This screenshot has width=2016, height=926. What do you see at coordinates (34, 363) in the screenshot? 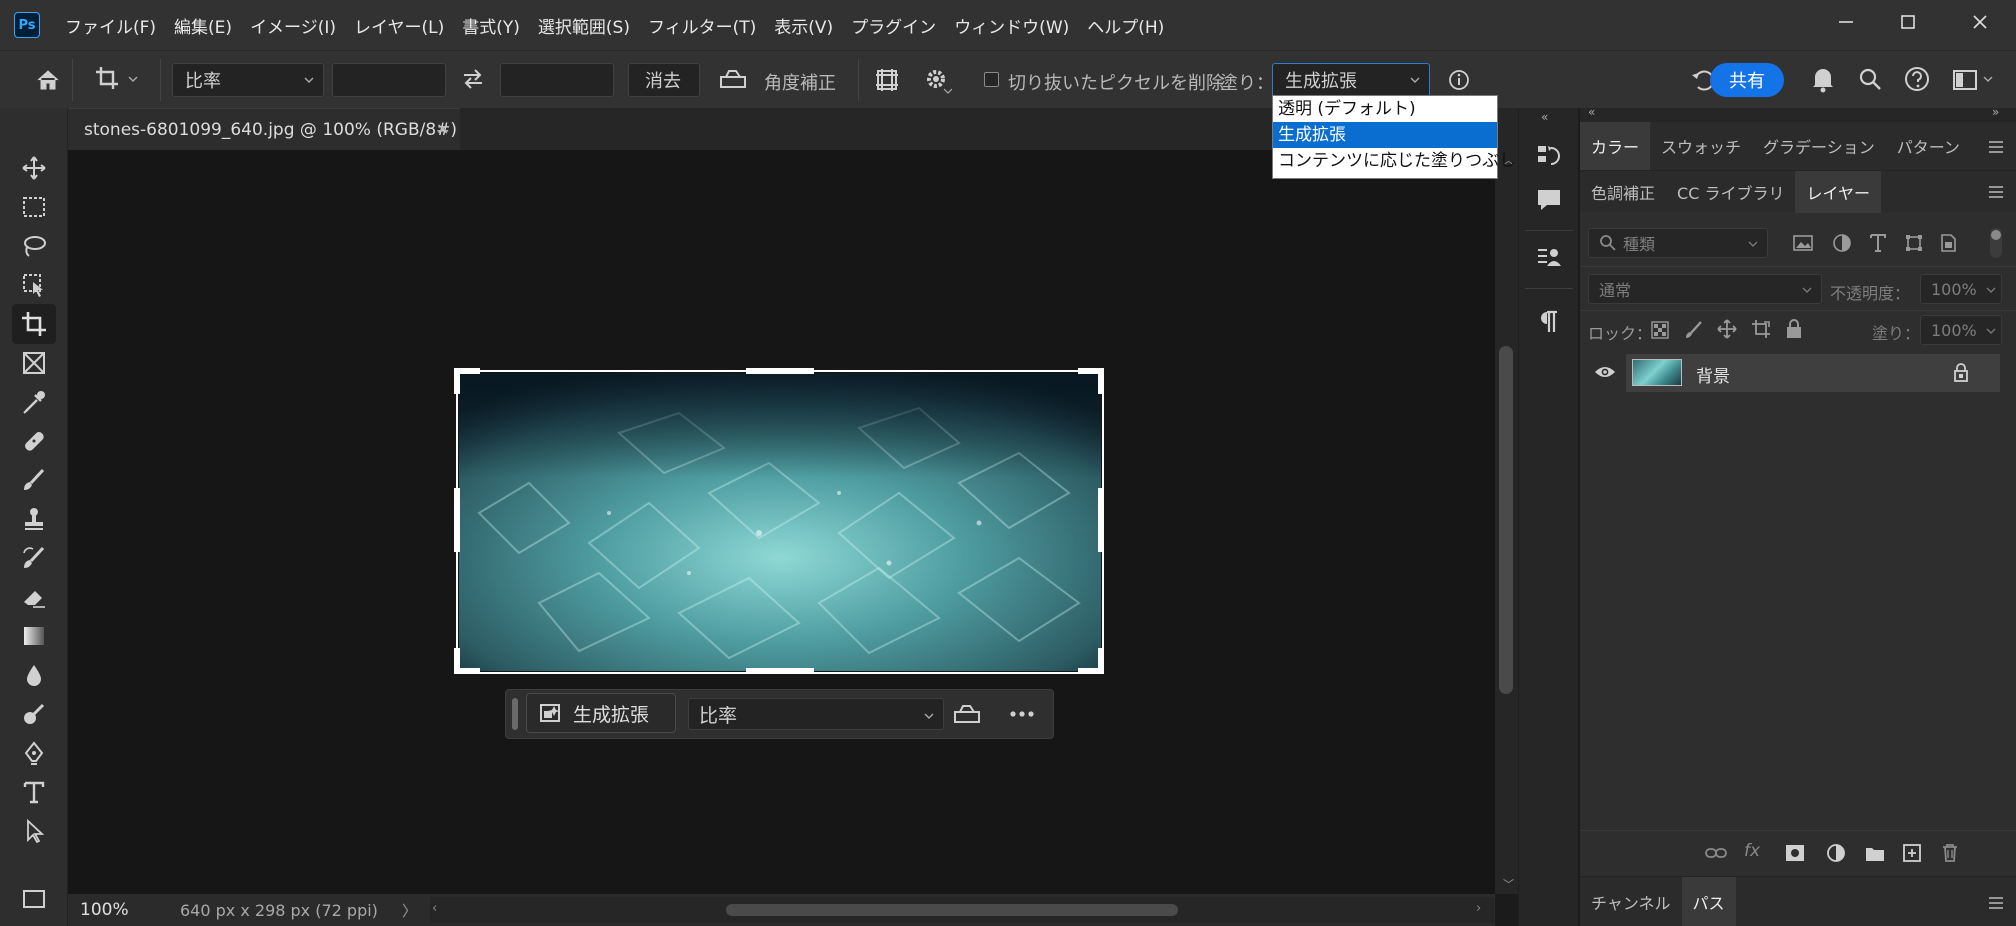
I see `frame-tool` at bounding box center [34, 363].